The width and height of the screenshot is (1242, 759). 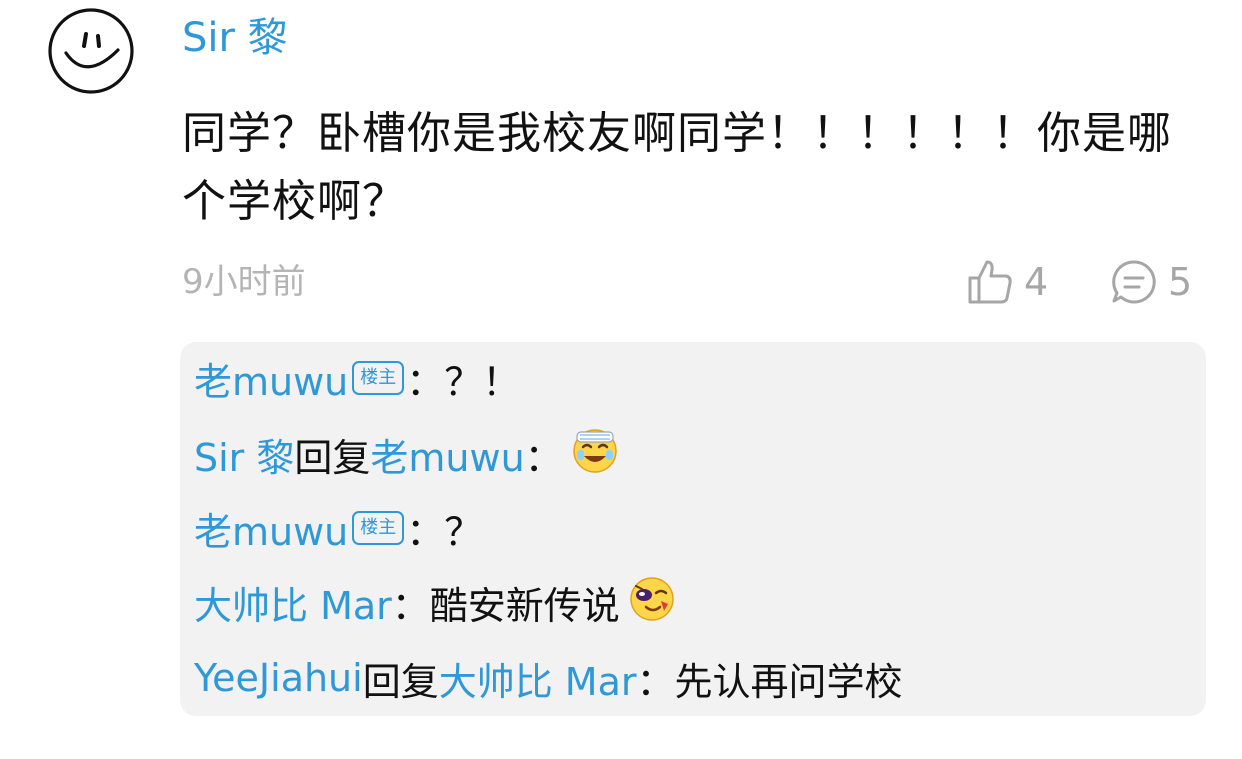 What do you see at coordinates (244, 282) in the screenshot?
I see `comment-time: 9小时前` at bounding box center [244, 282].